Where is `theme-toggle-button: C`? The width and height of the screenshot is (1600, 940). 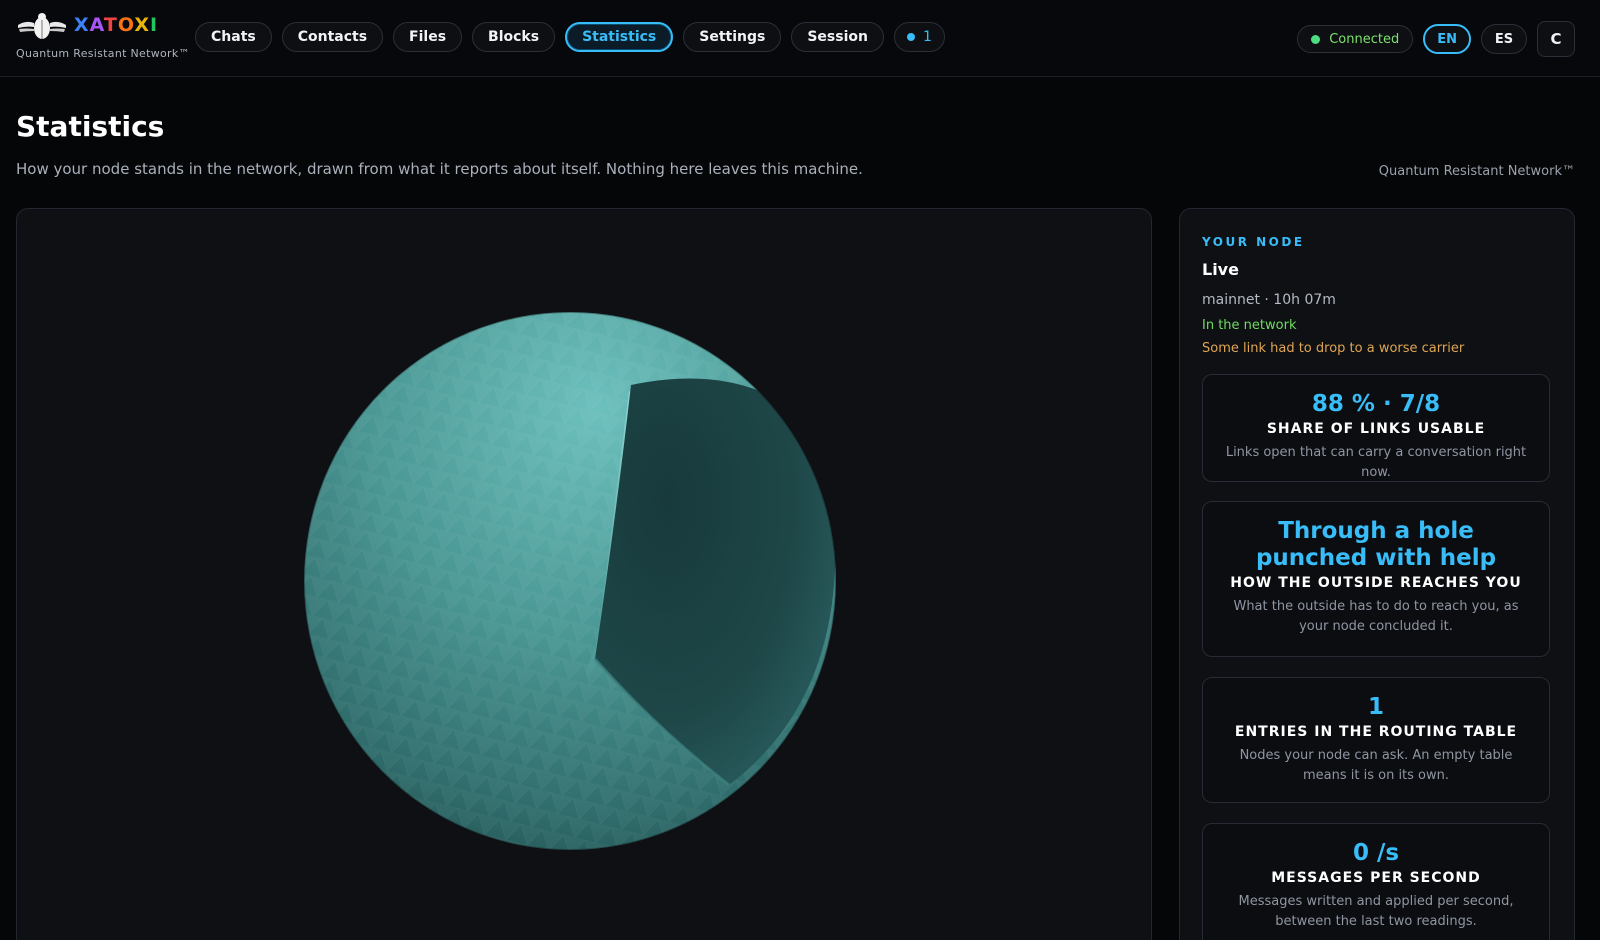 theme-toggle-button: C is located at coordinates (1556, 39).